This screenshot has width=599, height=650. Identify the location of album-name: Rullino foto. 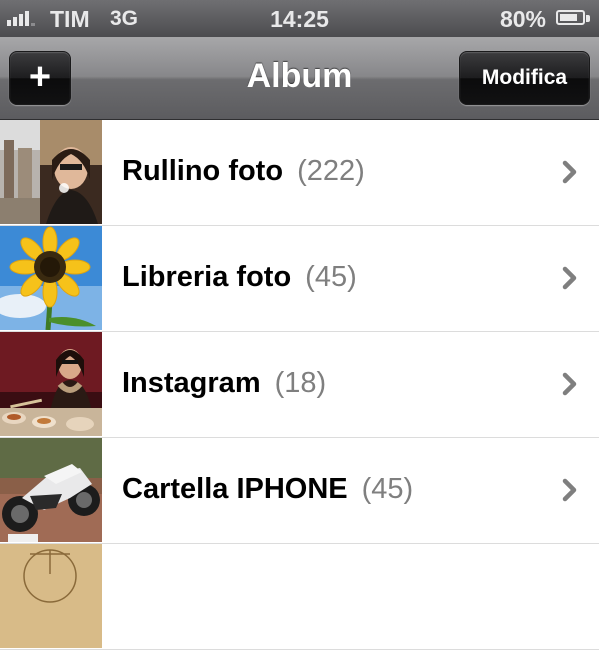
(203, 171).